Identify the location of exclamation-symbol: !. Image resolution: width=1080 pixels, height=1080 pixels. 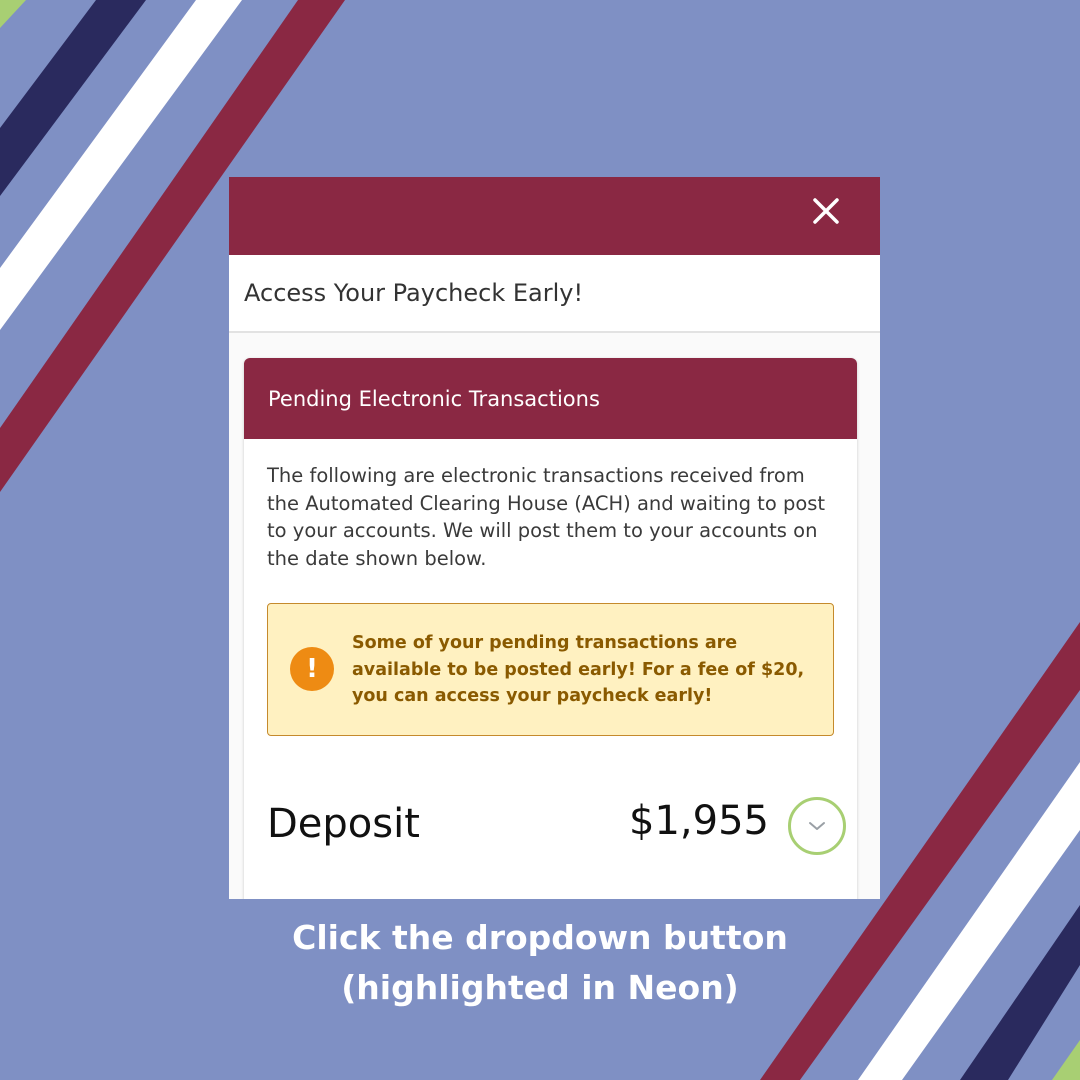
(312, 669).